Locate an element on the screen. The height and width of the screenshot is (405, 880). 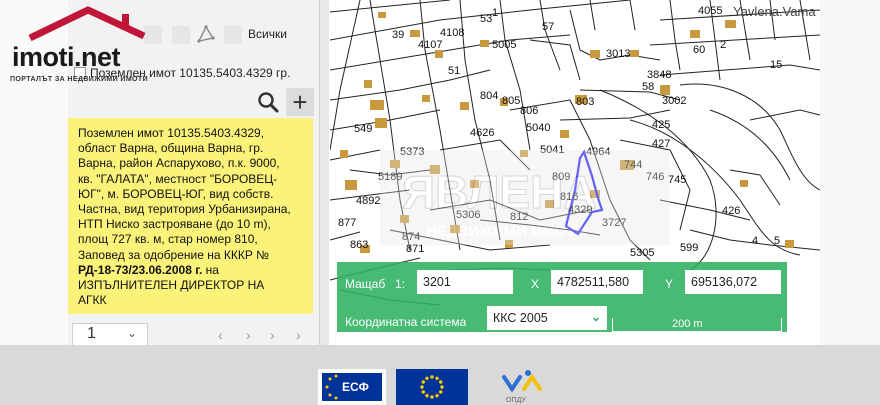
crs-select-value: ККС 2005 is located at coordinates (520, 318).